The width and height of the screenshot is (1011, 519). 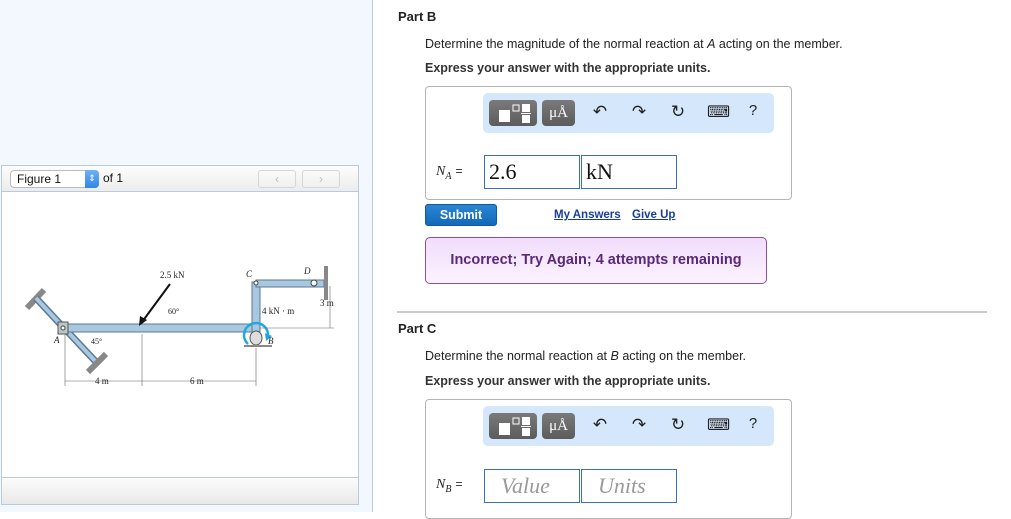 I want to click on next-figure-button: ›, so click(x=321, y=179).